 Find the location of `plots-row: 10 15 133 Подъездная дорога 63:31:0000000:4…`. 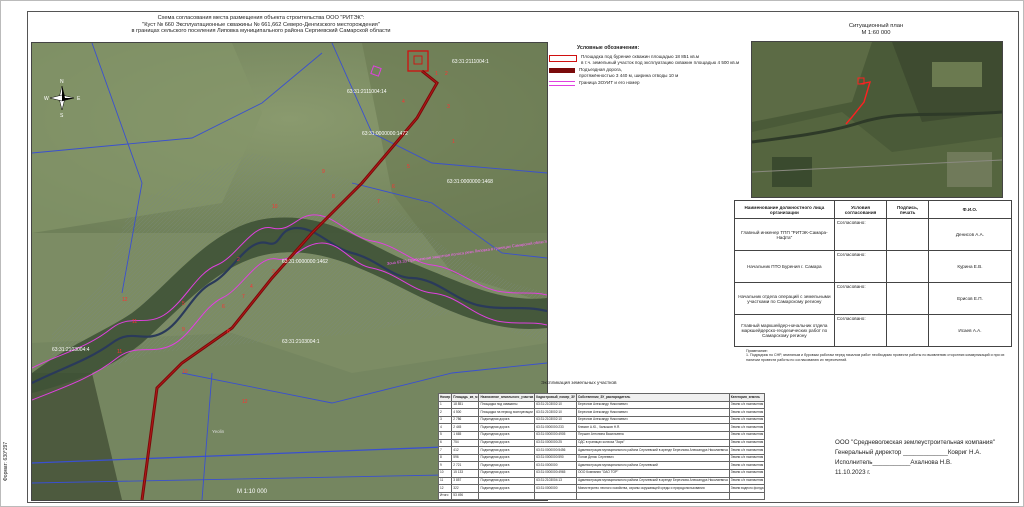

plots-row: 10 15 133 Подъездная дорога 63:31:0000000:4… is located at coordinates (601, 473).